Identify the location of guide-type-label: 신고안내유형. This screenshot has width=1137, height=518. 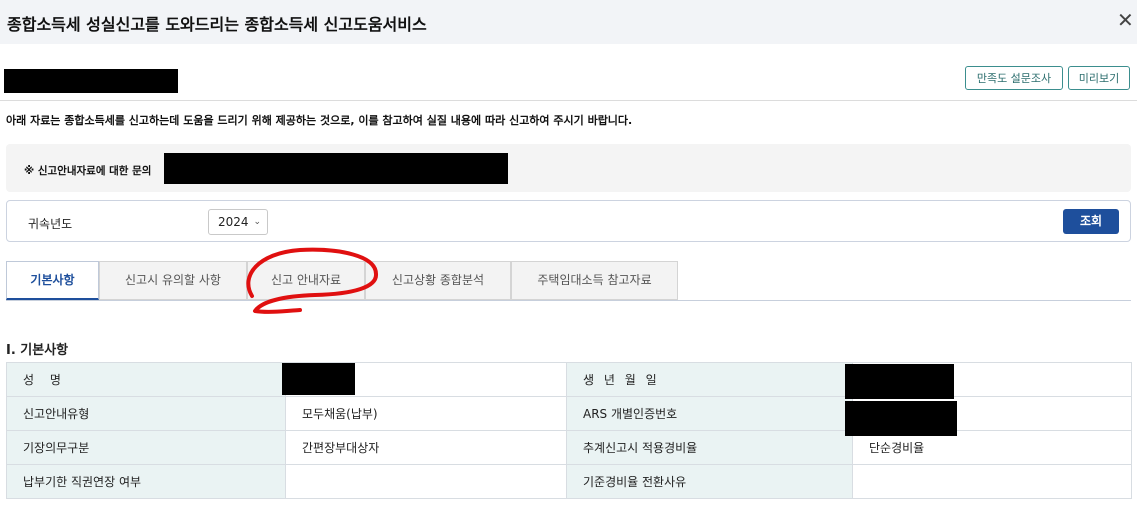
(146, 413).